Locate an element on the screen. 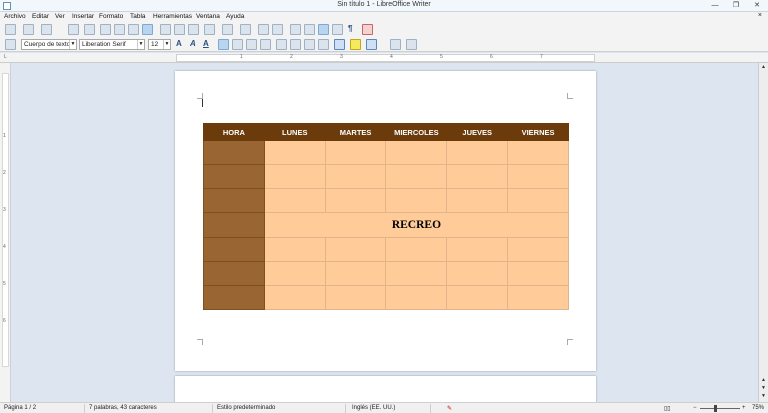 This screenshot has height=413, width=768. previous-icon is located at coordinates (395, 44).